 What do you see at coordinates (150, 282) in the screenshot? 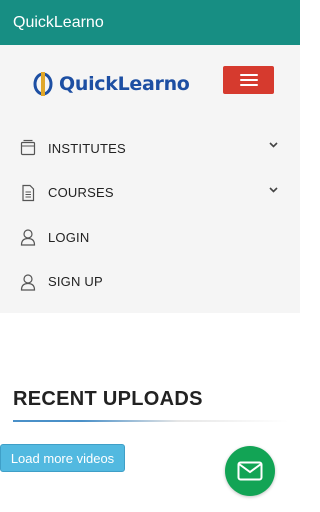
I see `menu-item-sign-up: SIGN UP` at bounding box center [150, 282].